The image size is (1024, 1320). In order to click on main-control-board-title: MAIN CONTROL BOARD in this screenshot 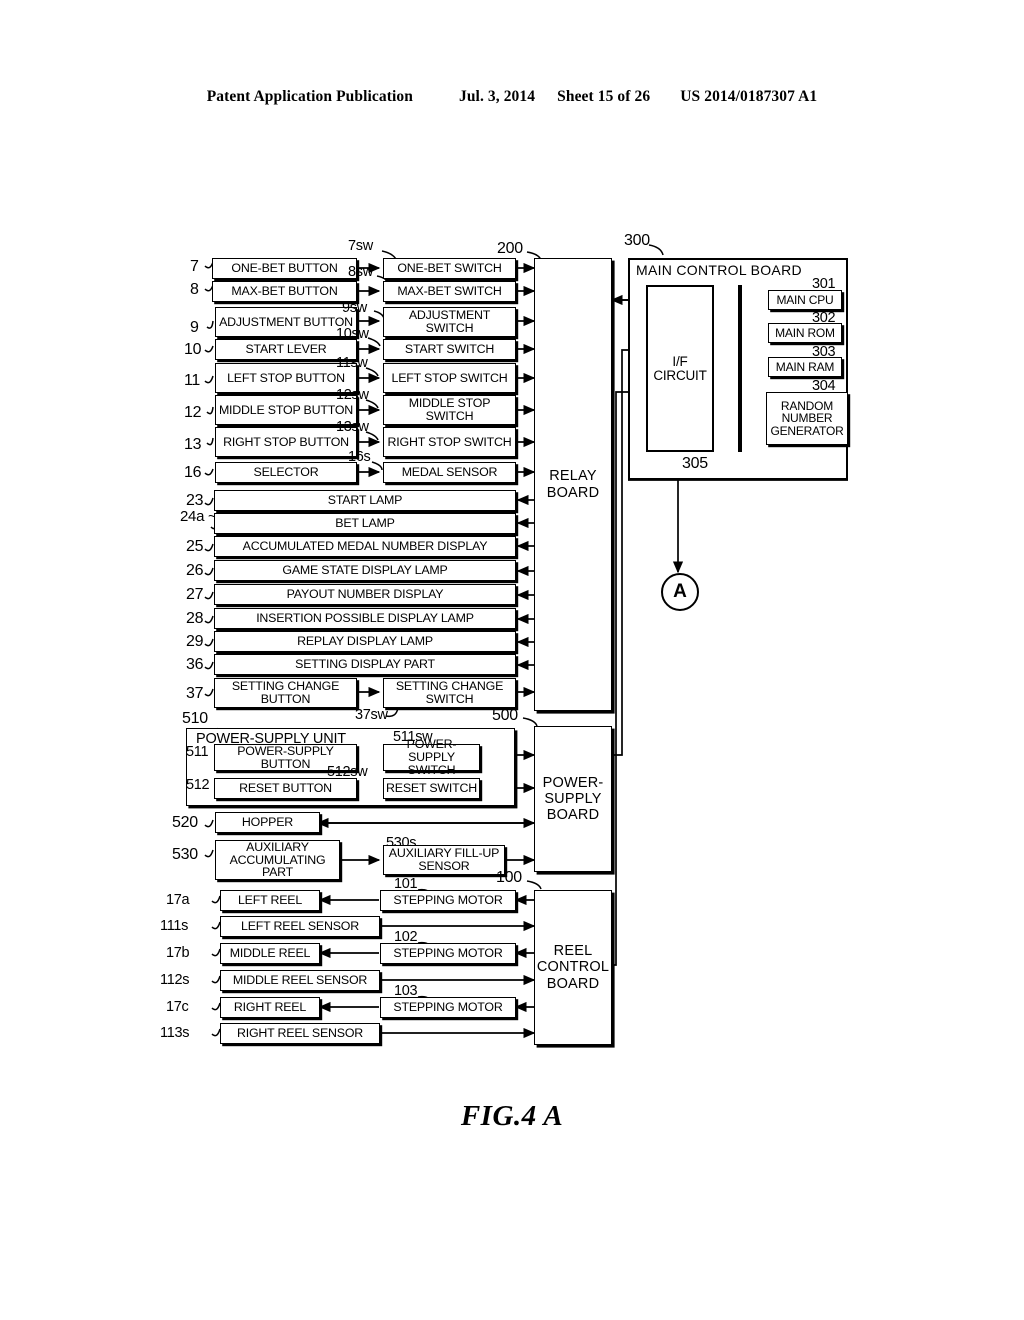, I will do `click(719, 270)`.